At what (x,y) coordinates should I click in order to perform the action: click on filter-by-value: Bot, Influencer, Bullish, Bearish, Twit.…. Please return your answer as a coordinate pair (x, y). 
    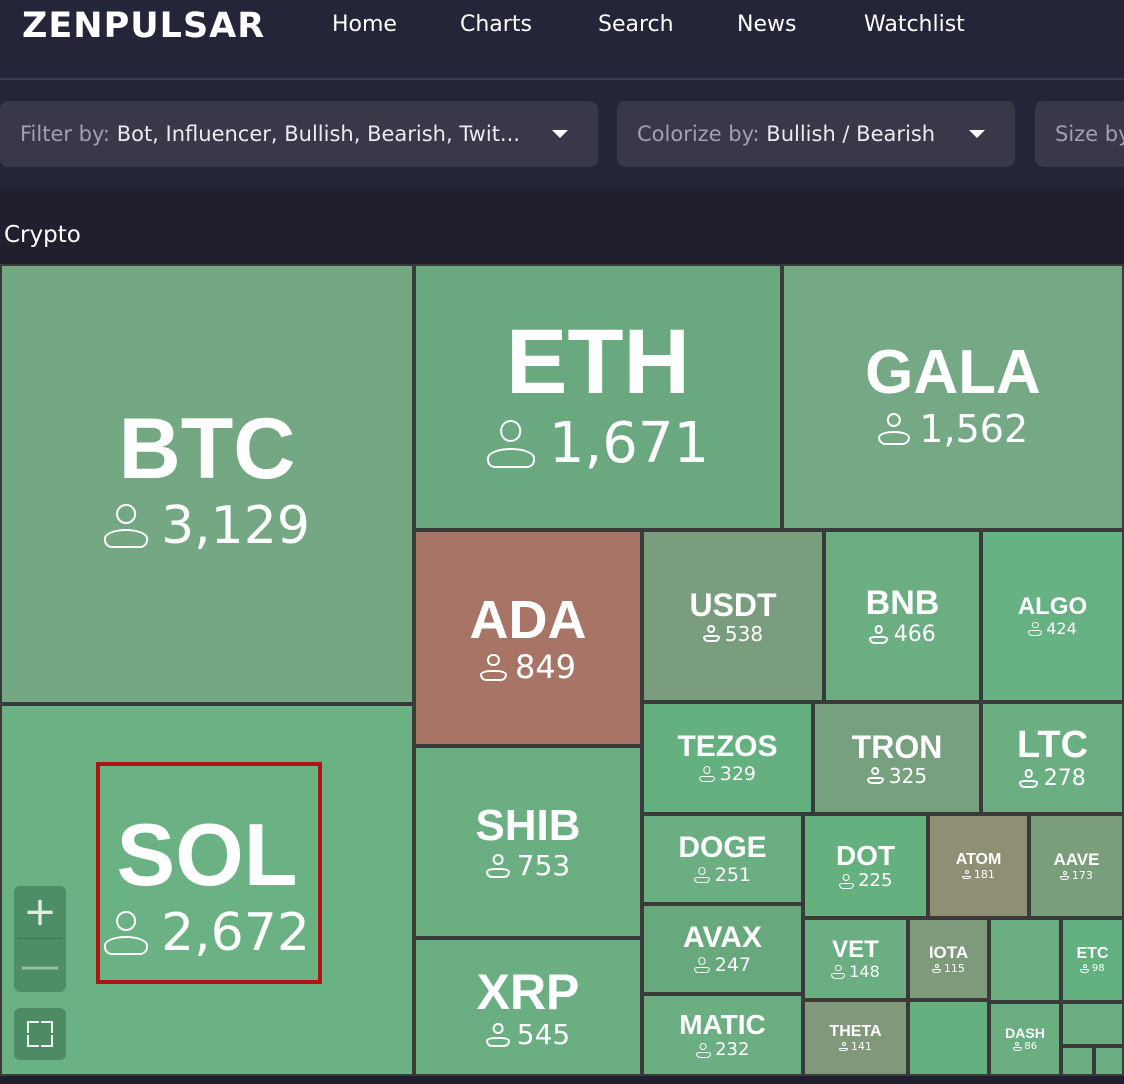
    Looking at the image, I should click on (318, 134).